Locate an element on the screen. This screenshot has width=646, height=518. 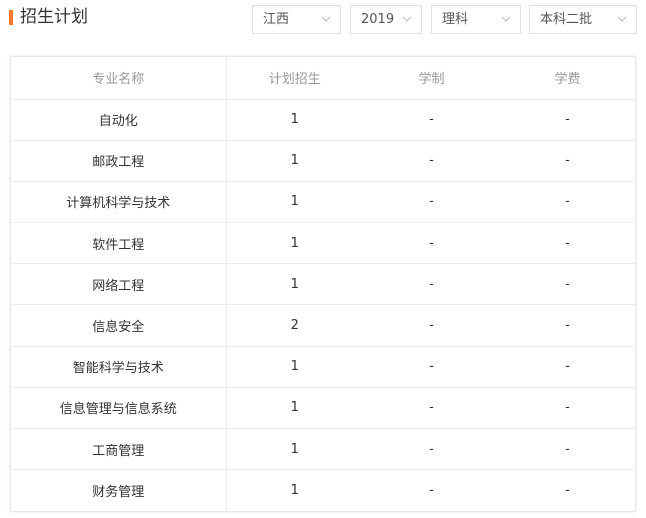
major-name-cell: 自动化 is located at coordinates (119, 120).